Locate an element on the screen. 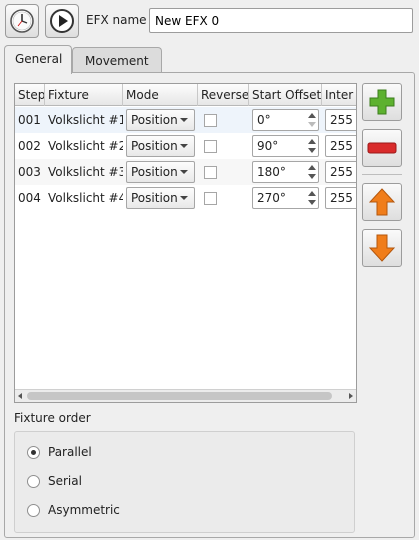  play-icon is located at coordinates (62, 21).